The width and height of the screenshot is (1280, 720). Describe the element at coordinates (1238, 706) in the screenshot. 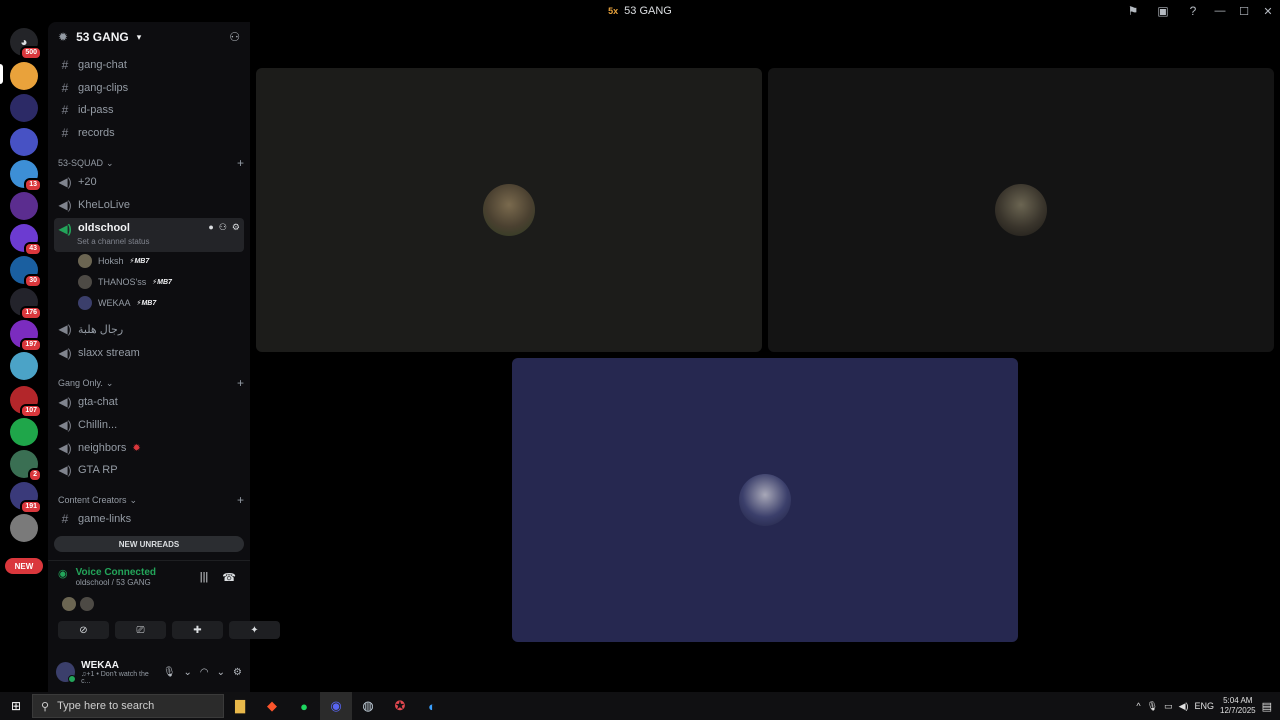

I see `clock: 5:04 AM 12/7/2025` at that location.